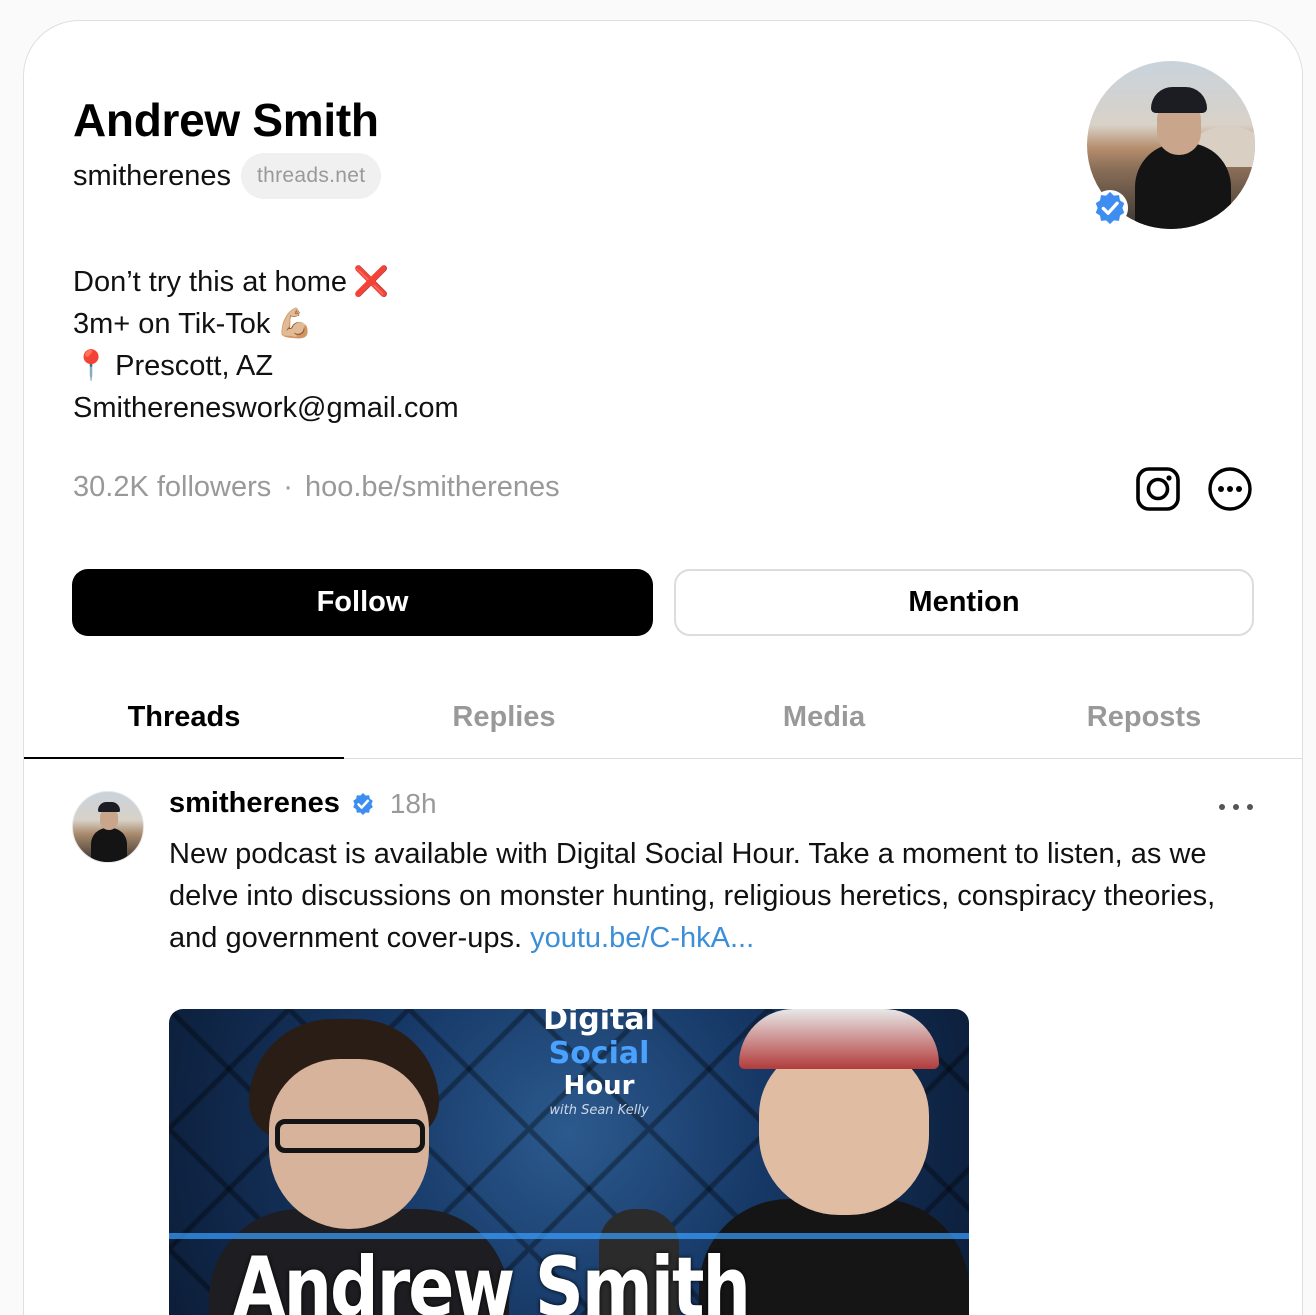  I want to click on instagram-icon, so click(1158, 489).